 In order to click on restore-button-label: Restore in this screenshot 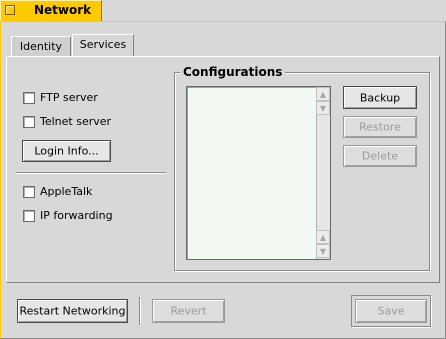, I will do `click(380, 127)`.